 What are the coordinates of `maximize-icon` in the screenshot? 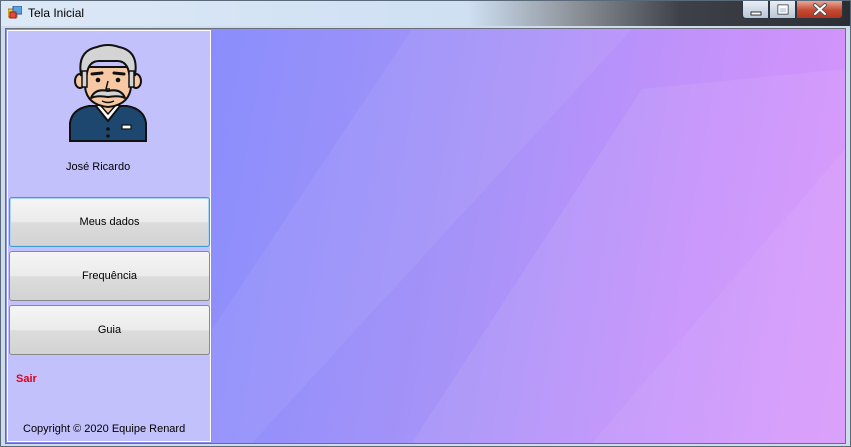 It's located at (783, 9).